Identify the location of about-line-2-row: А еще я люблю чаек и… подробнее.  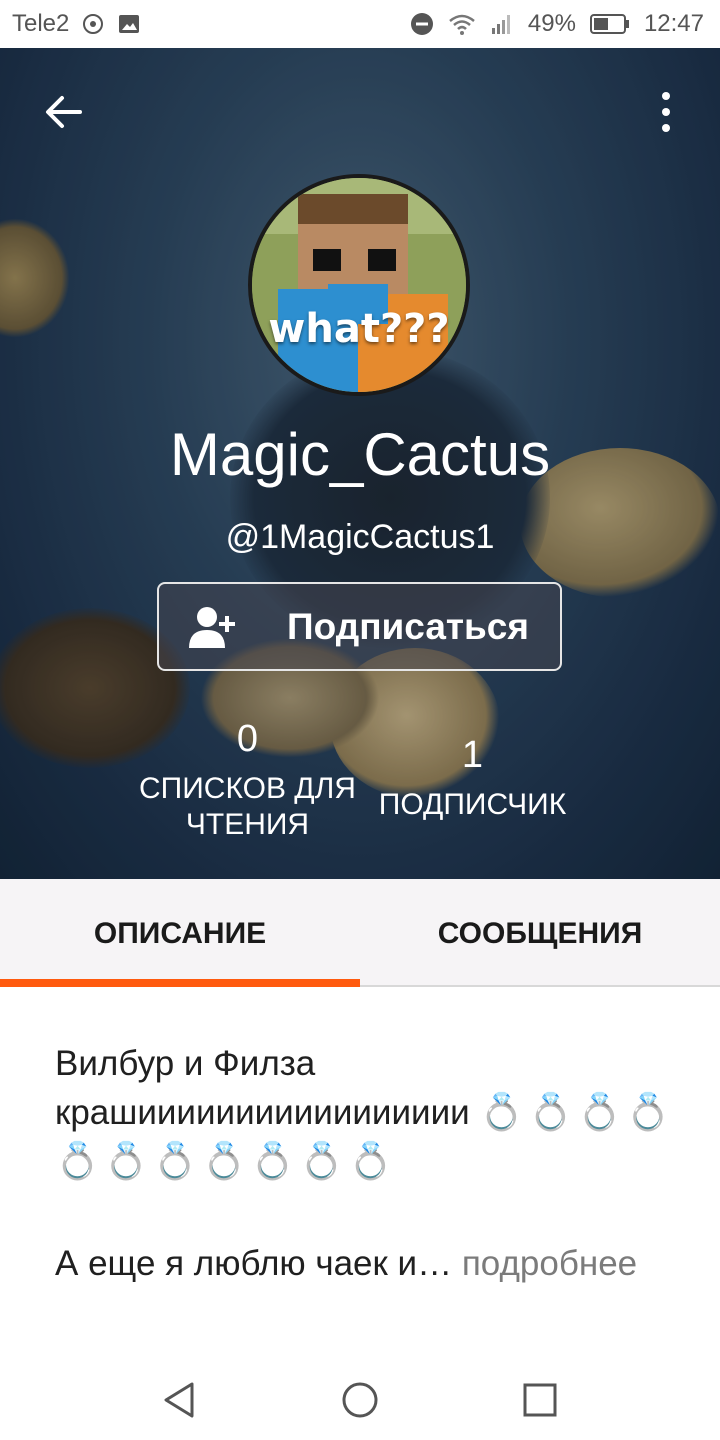
(346, 1264).